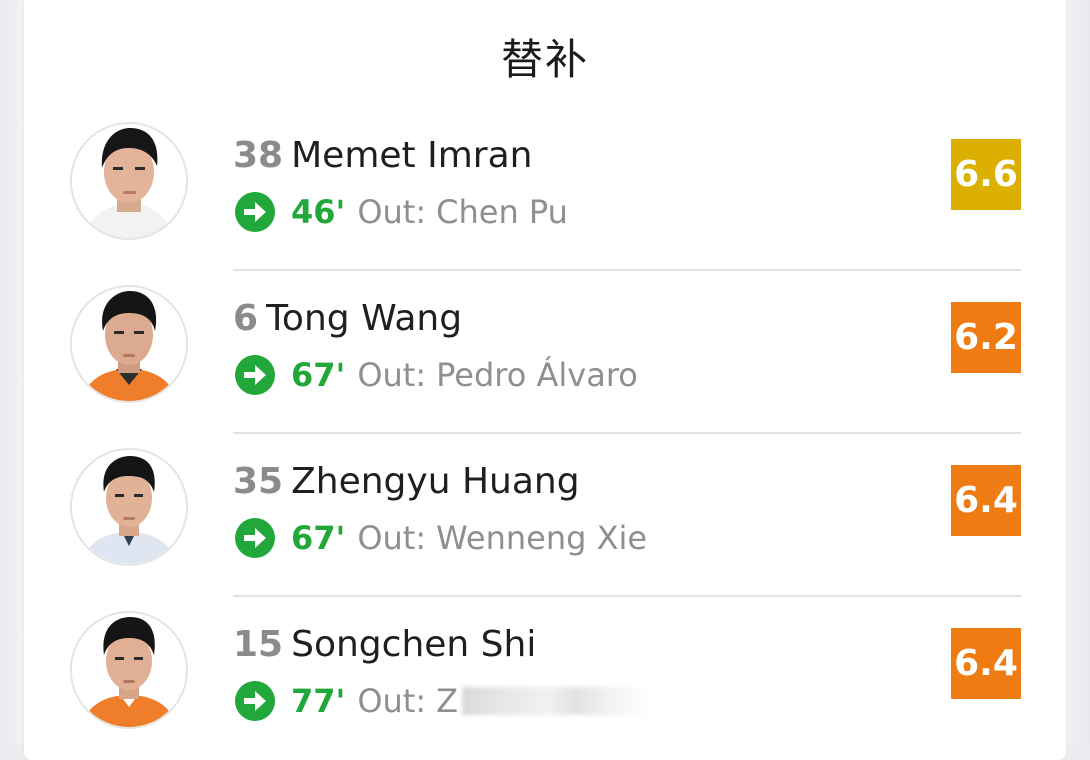 This screenshot has height=760, width=1090. I want to click on rating-badge: 6.2, so click(986, 337).